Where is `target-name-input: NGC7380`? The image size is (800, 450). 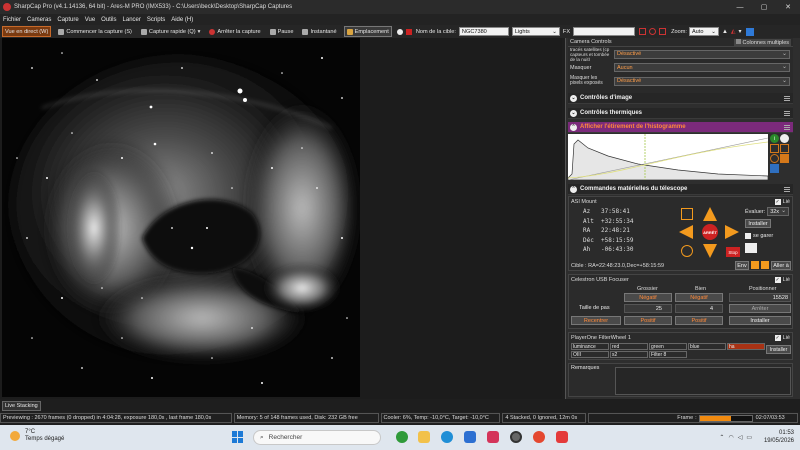
target-name-input: NGC7380 is located at coordinates (483, 31).